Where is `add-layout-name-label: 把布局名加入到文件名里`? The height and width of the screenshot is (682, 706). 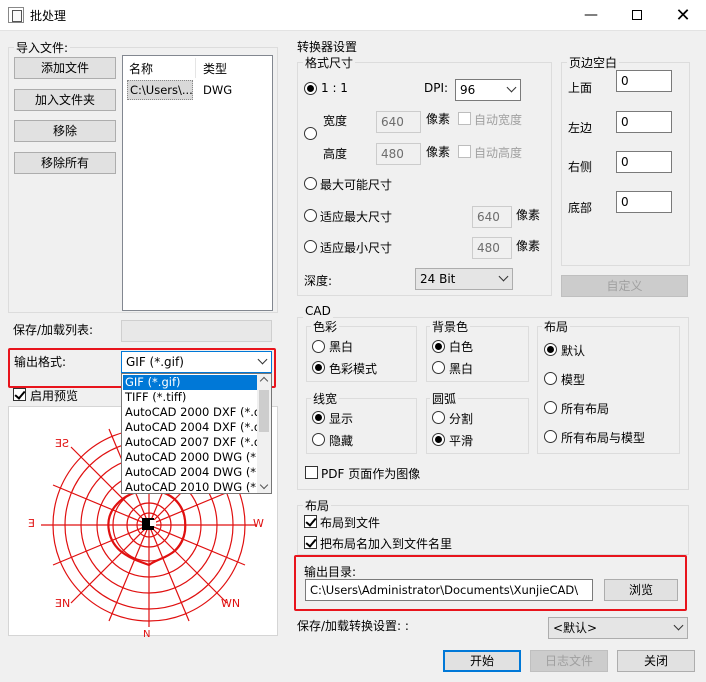
add-layout-name-label: 把布局名加入到文件名里 is located at coordinates (386, 544).